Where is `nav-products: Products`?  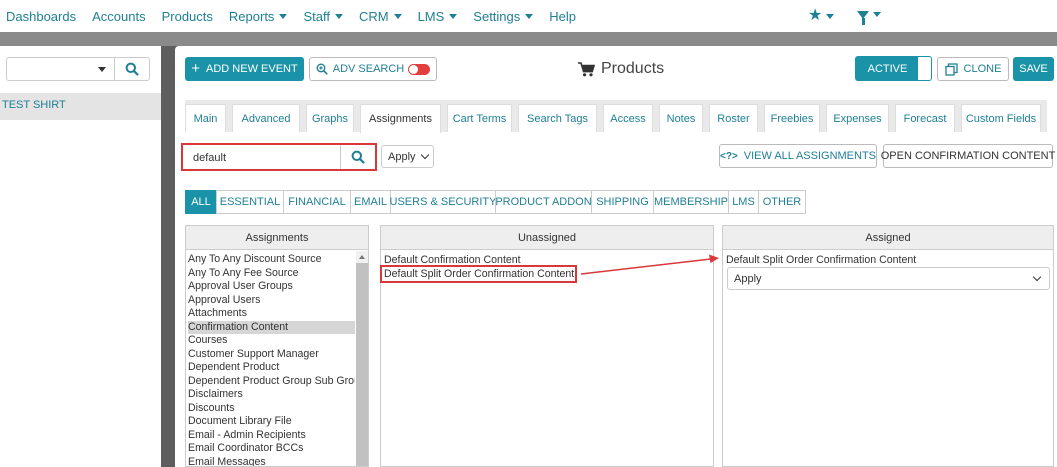 nav-products: Products is located at coordinates (187, 16).